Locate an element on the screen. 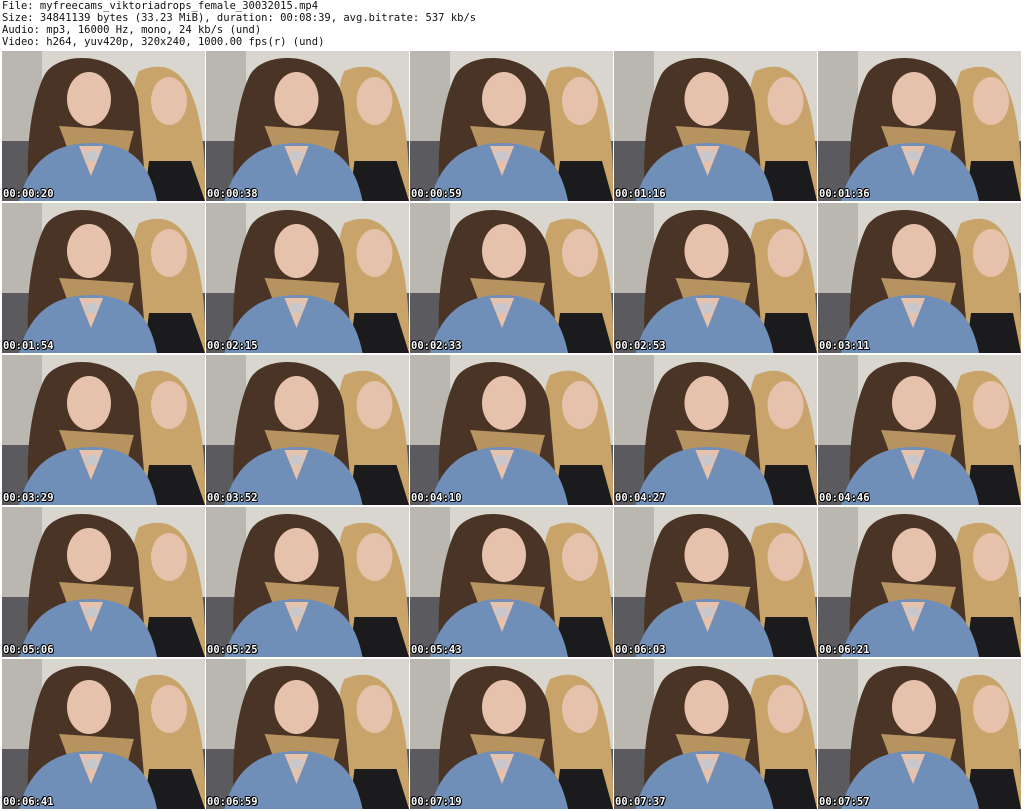  video-frame-thumbnail: 00:02:33 is located at coordinates (511, 278).